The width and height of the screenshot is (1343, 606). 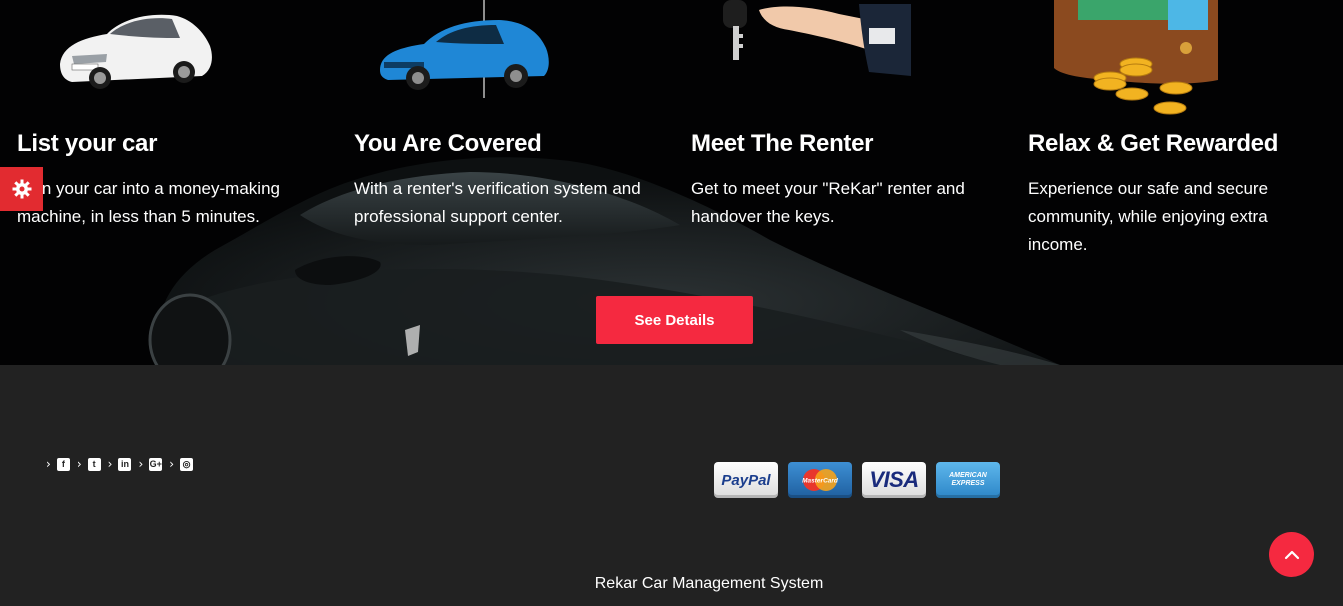 I want to click on amex-logo: AMERICAN EXPRESS, so click(x=968, y=480).